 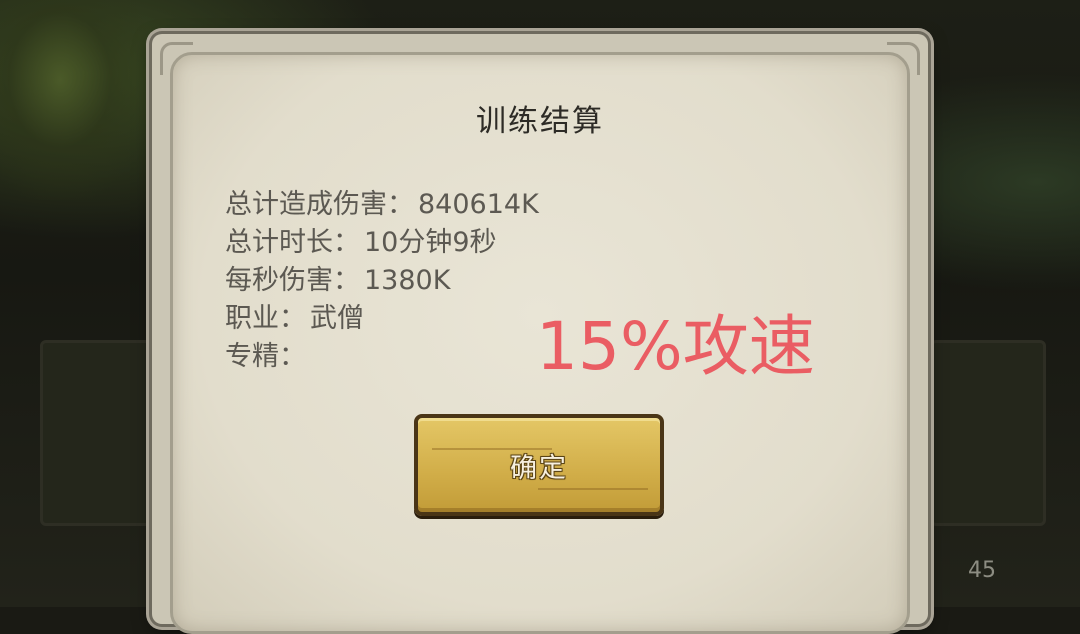 I want to click on stat-total-duration: 总计时长： 10分钟9秒, so click(x=382, y=243).